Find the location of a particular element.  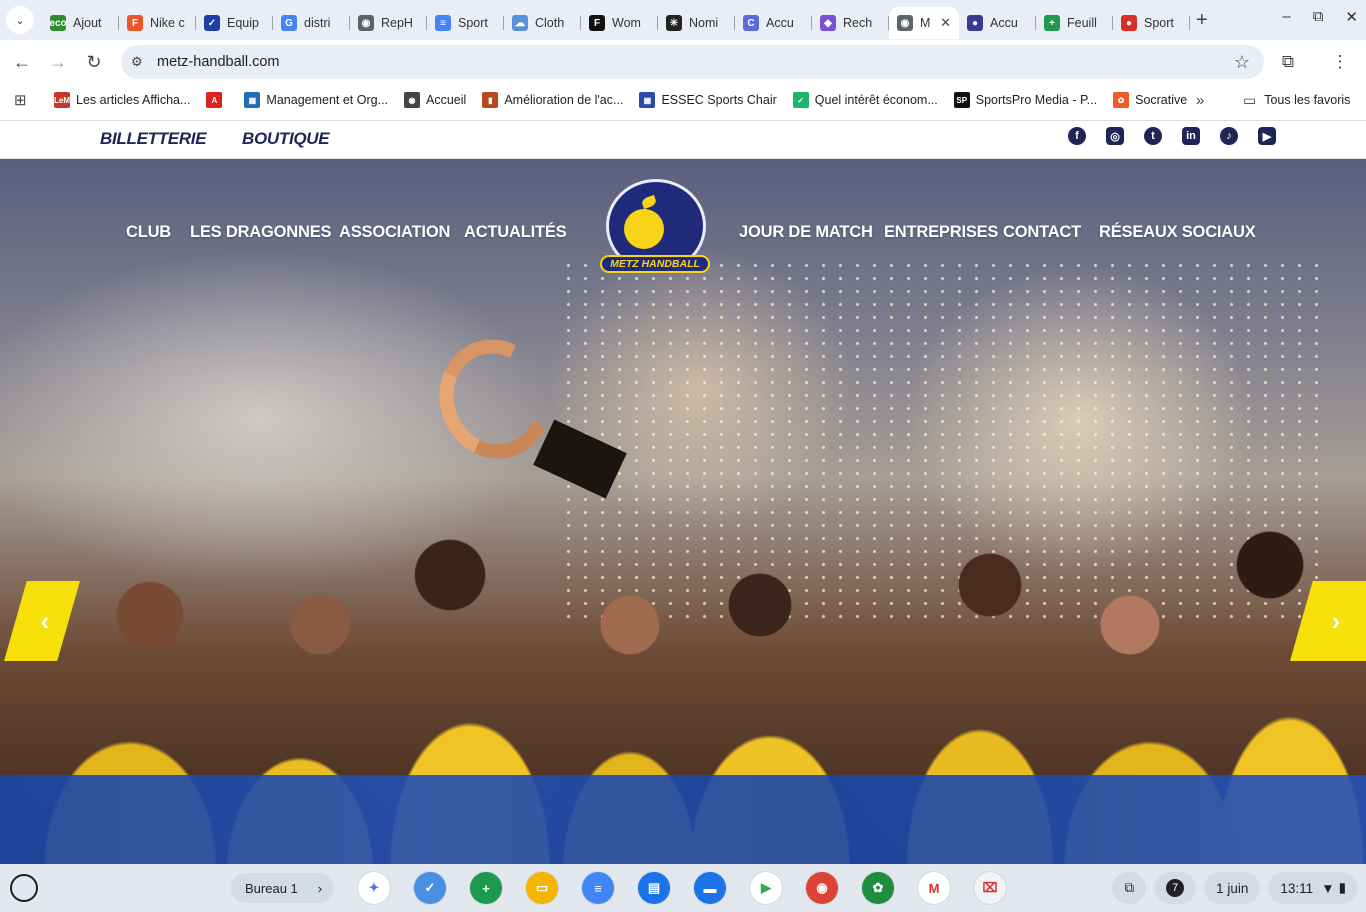

tab-active: ◉ M ✕ is located at coordinates (924, 23).